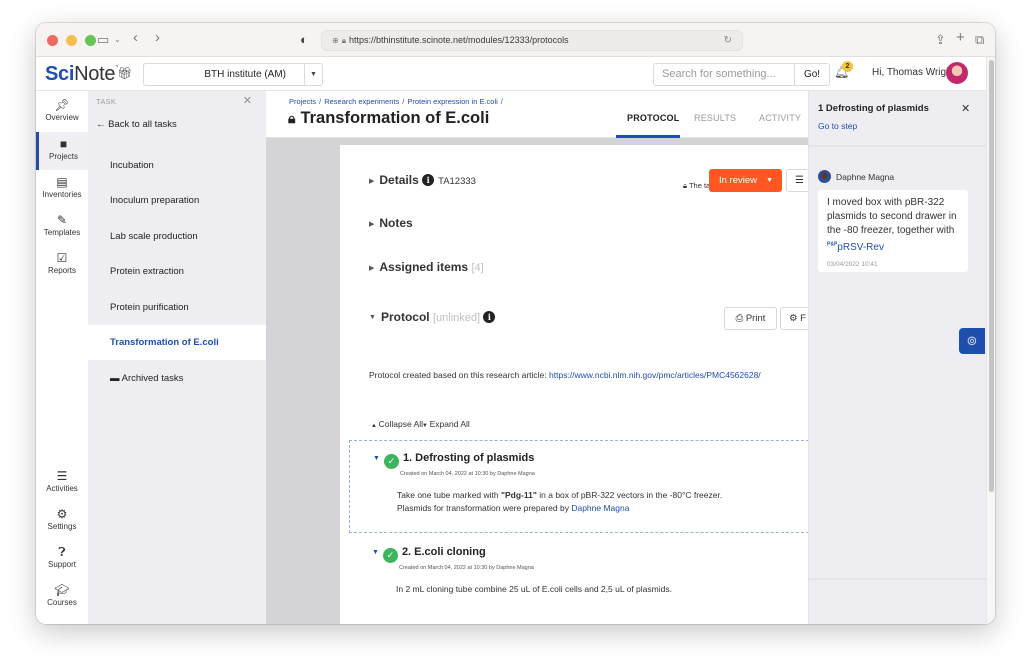  I want to click on help-lifebuoy-button: ⊚, so click(972, 341).